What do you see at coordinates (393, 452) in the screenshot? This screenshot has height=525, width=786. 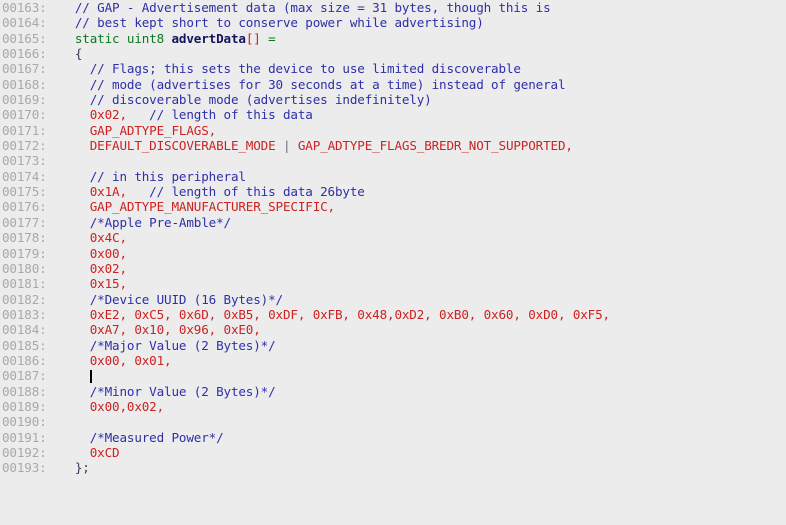 I see `code-line: 00192: 0xCD` at bounding box center [393, 452].